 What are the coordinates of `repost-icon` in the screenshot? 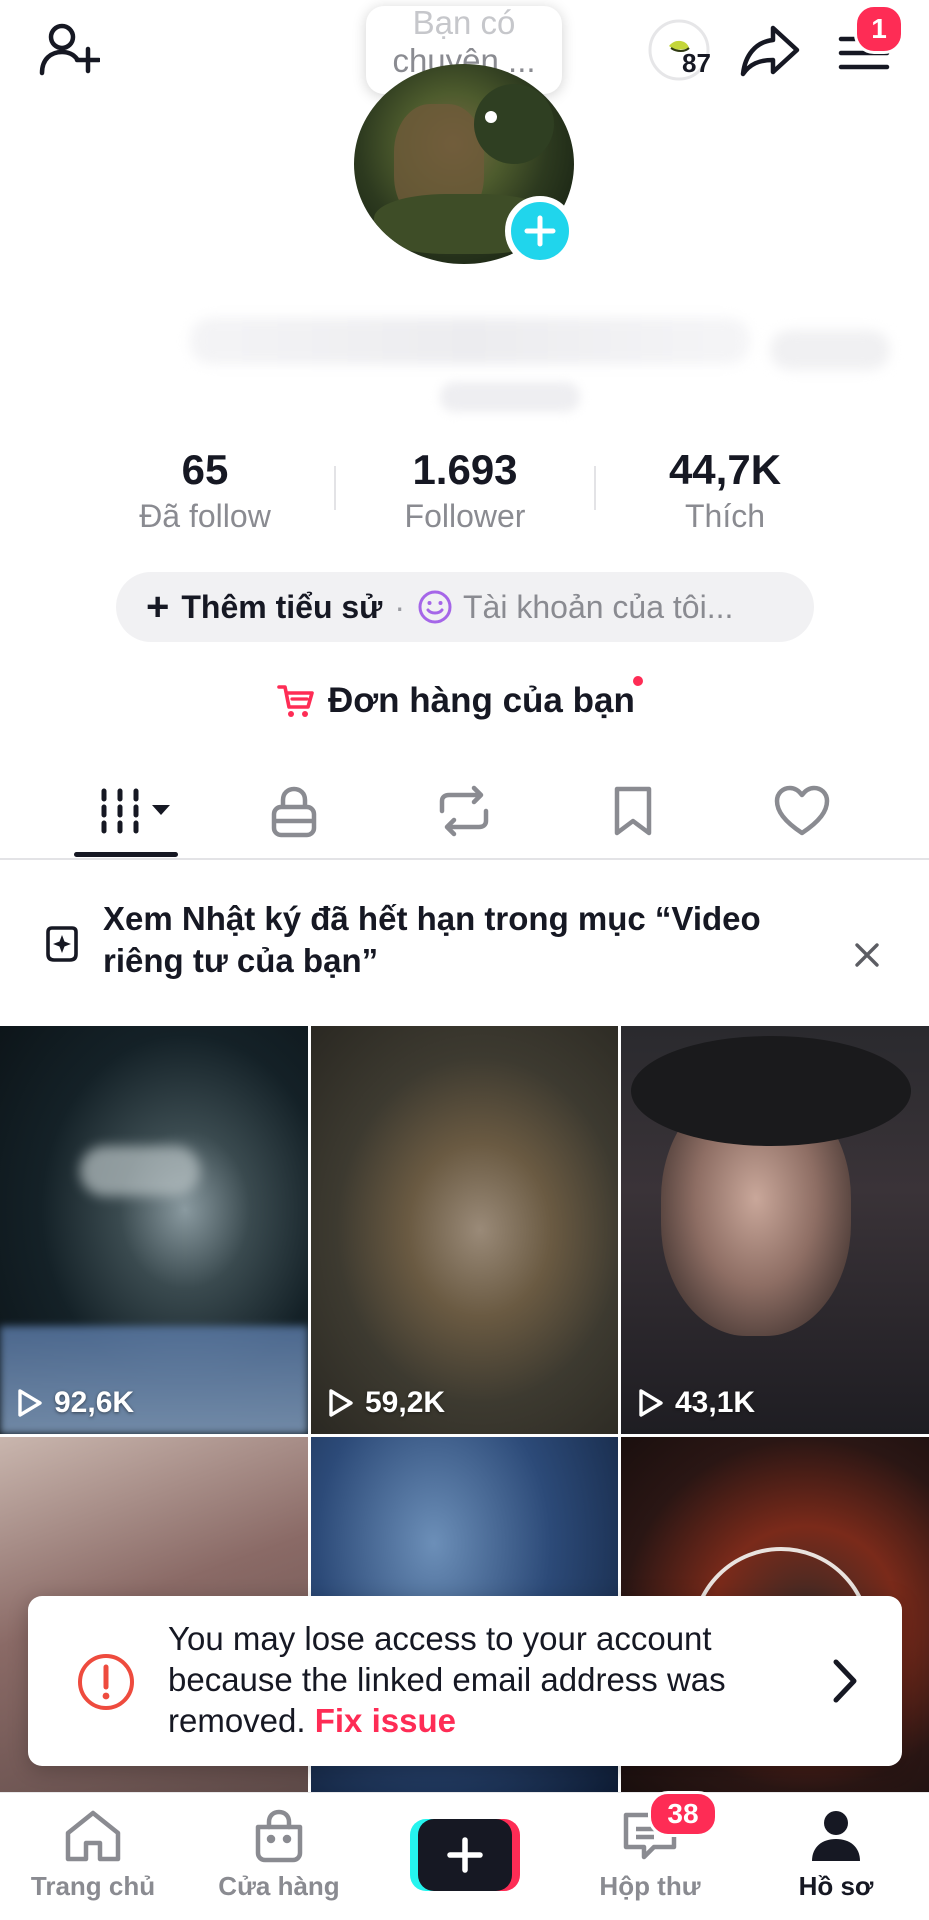 It's located at (464, 811).